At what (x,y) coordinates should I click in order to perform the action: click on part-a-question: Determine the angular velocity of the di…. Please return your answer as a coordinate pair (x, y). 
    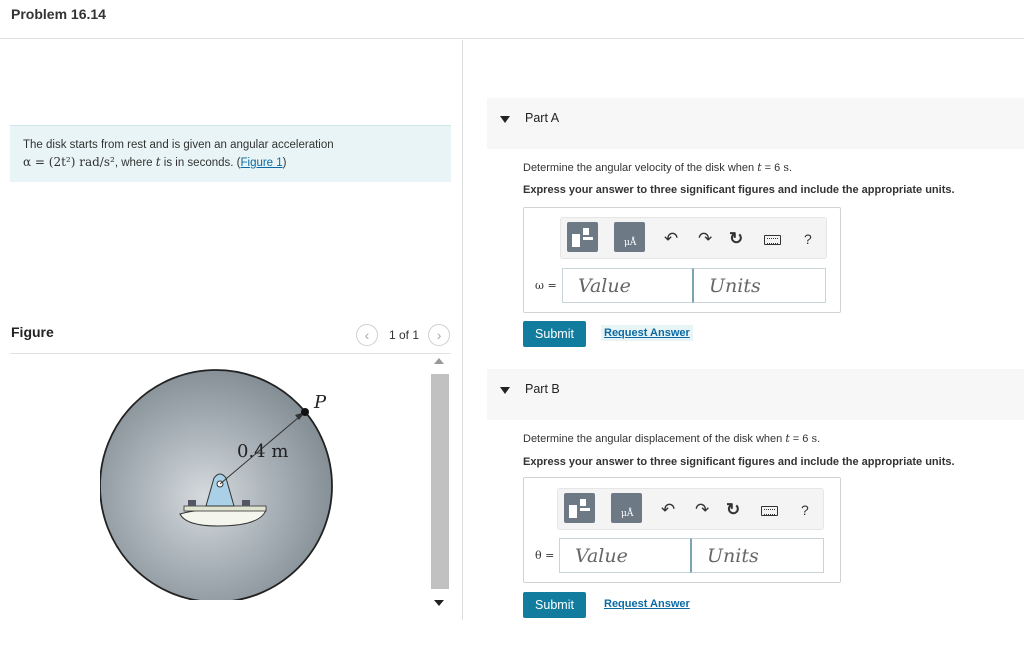
    Looking at the image, I should click on (657, 167).